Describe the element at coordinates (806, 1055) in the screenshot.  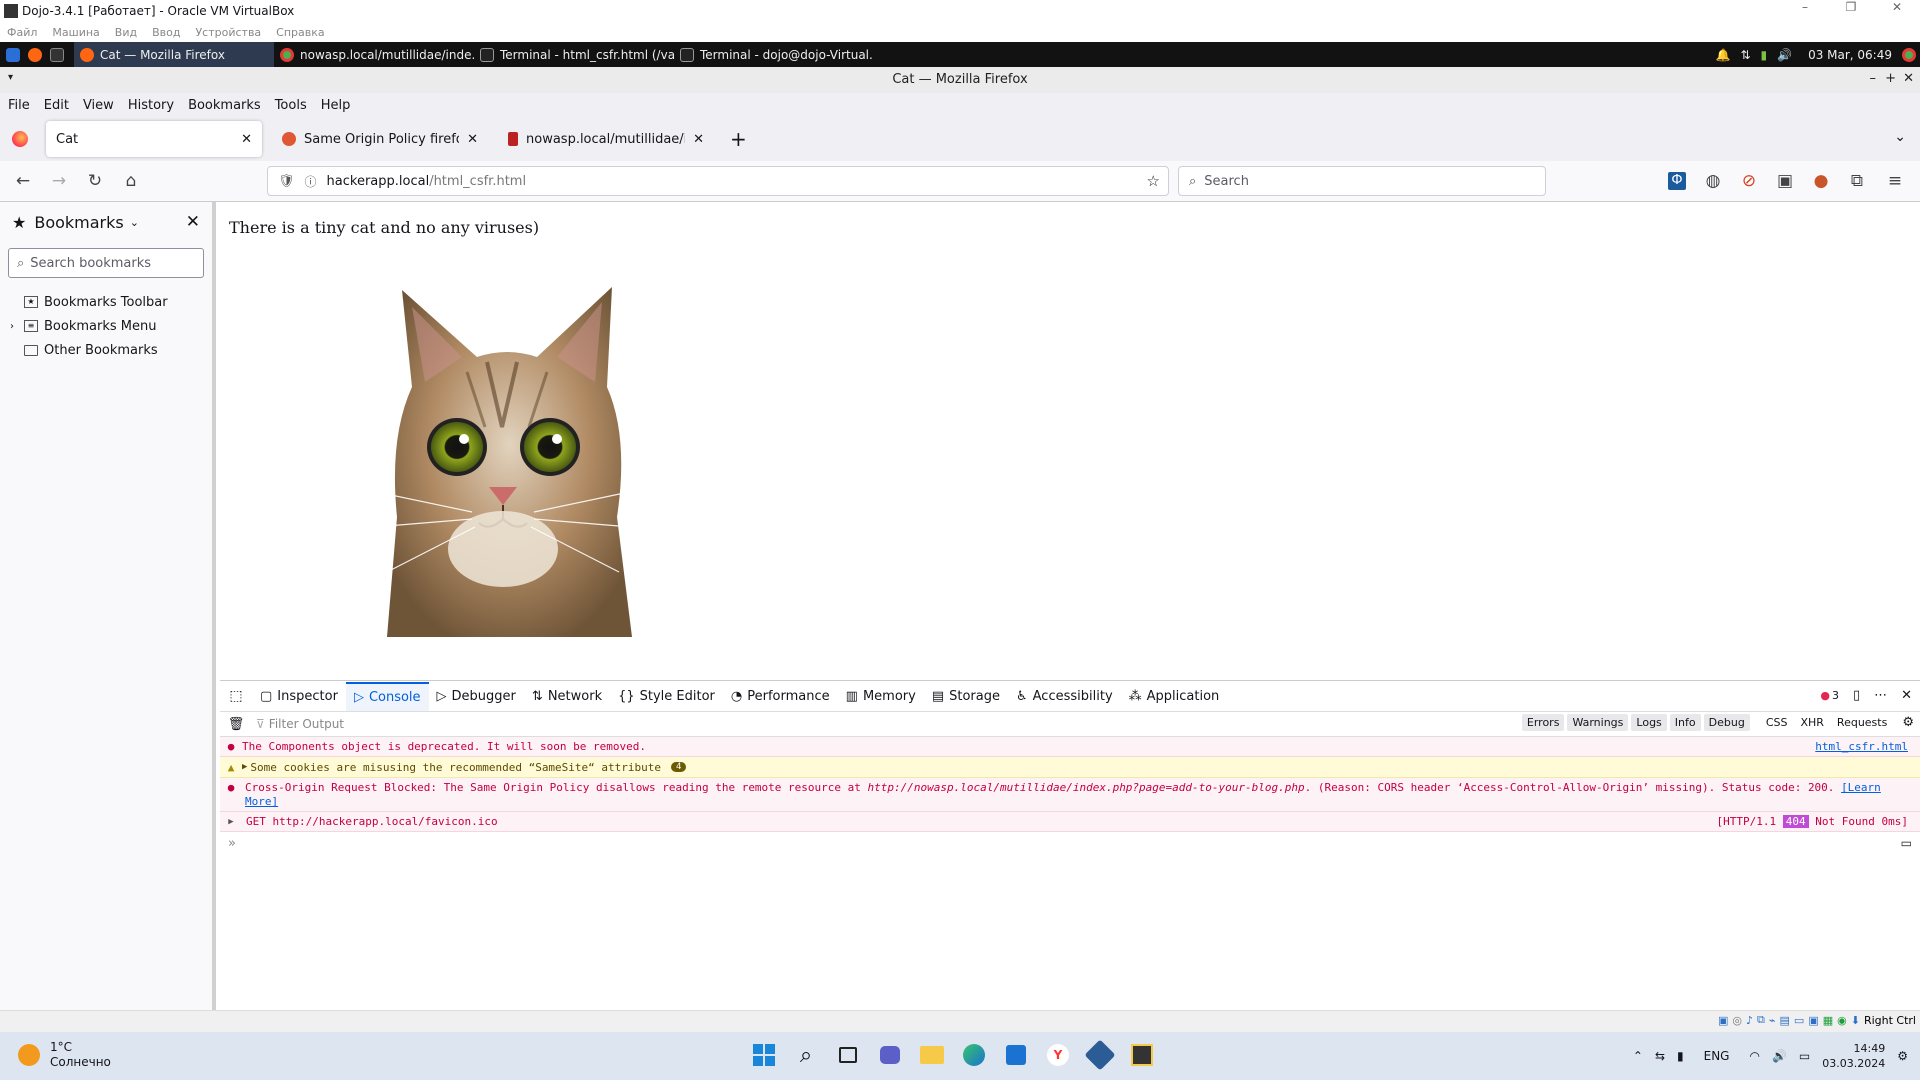
I see `search-icon: ⌕` at that location.